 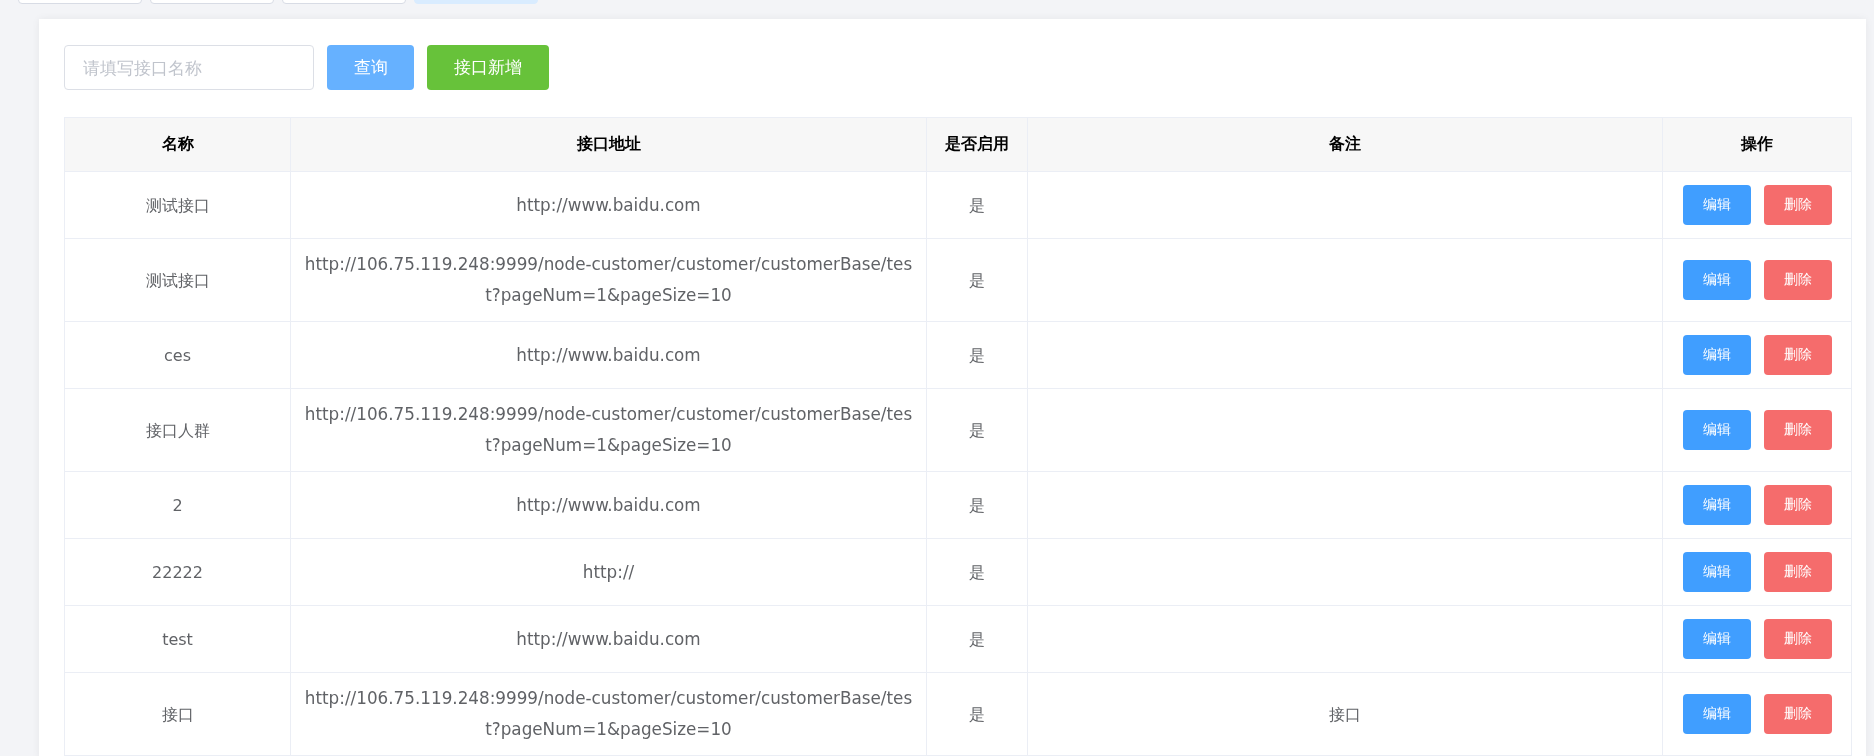 I want to click on add-button: 接口新增, so click(x=488, y=67).